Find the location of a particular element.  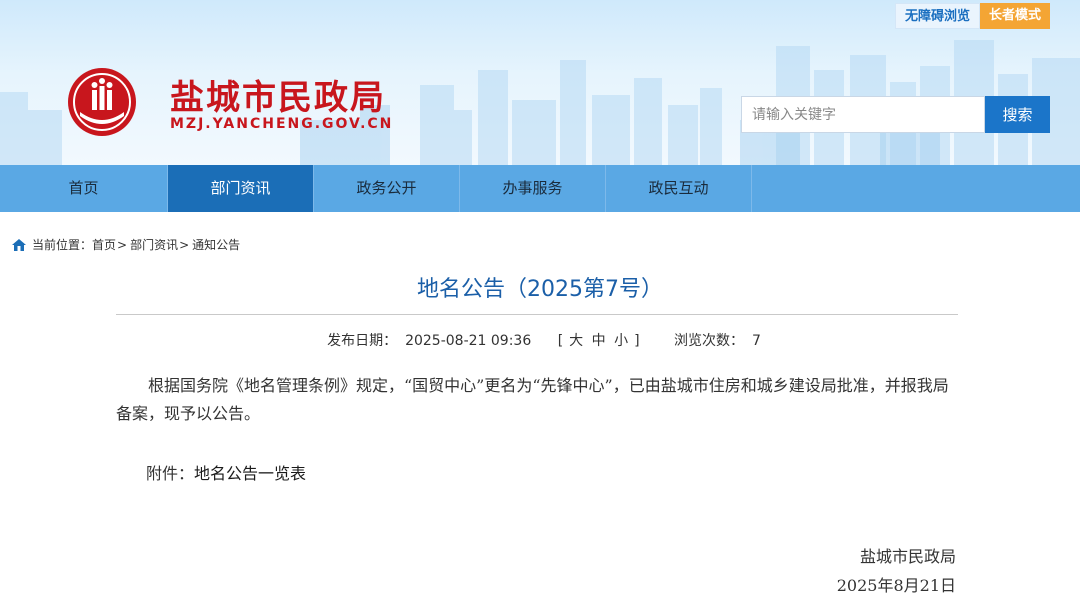

font-size-medium-button: 中 is located at coordinates (599, 341).